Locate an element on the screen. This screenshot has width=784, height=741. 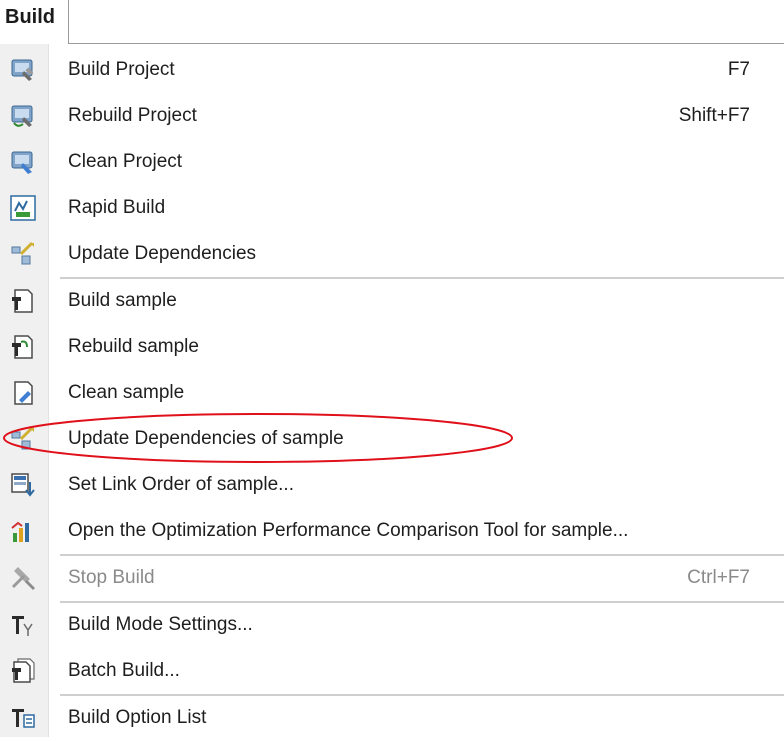
build-sample-icon is located at coordinates (22, 301).